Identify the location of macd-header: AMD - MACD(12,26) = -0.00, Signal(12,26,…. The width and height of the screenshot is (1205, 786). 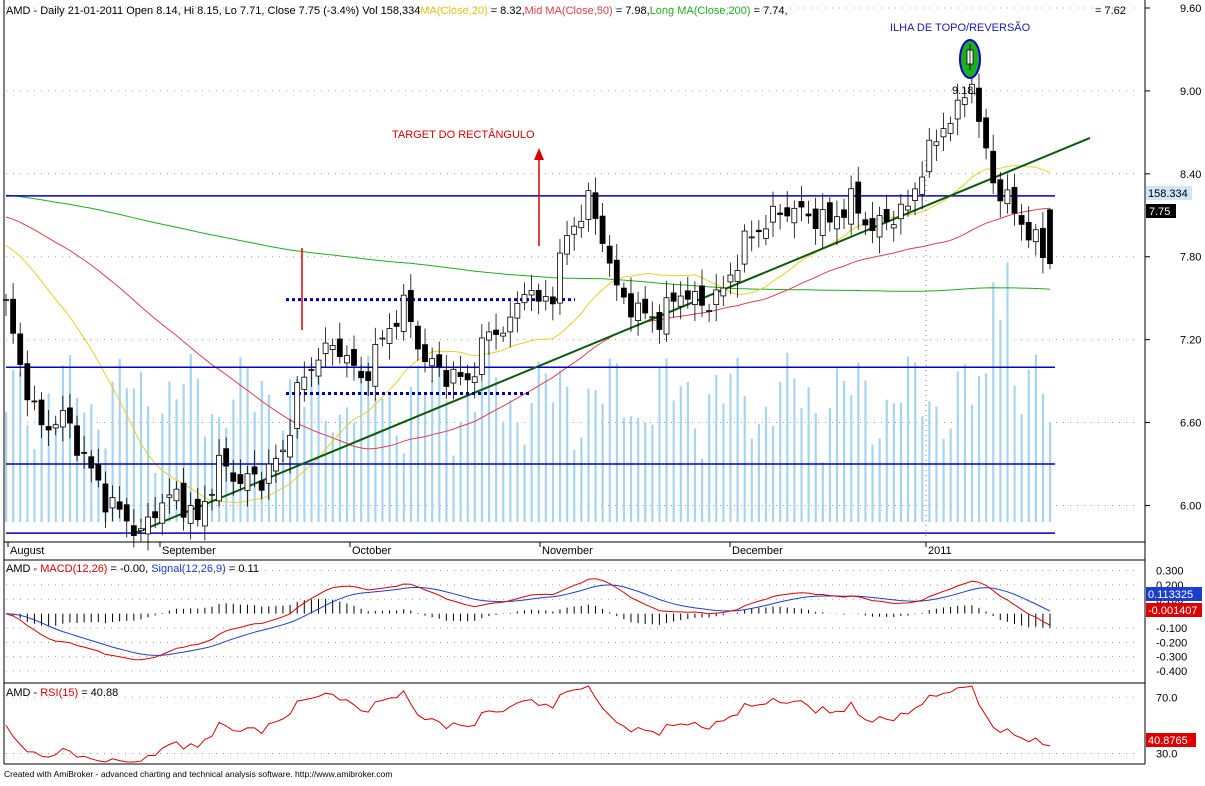
(132, 569).